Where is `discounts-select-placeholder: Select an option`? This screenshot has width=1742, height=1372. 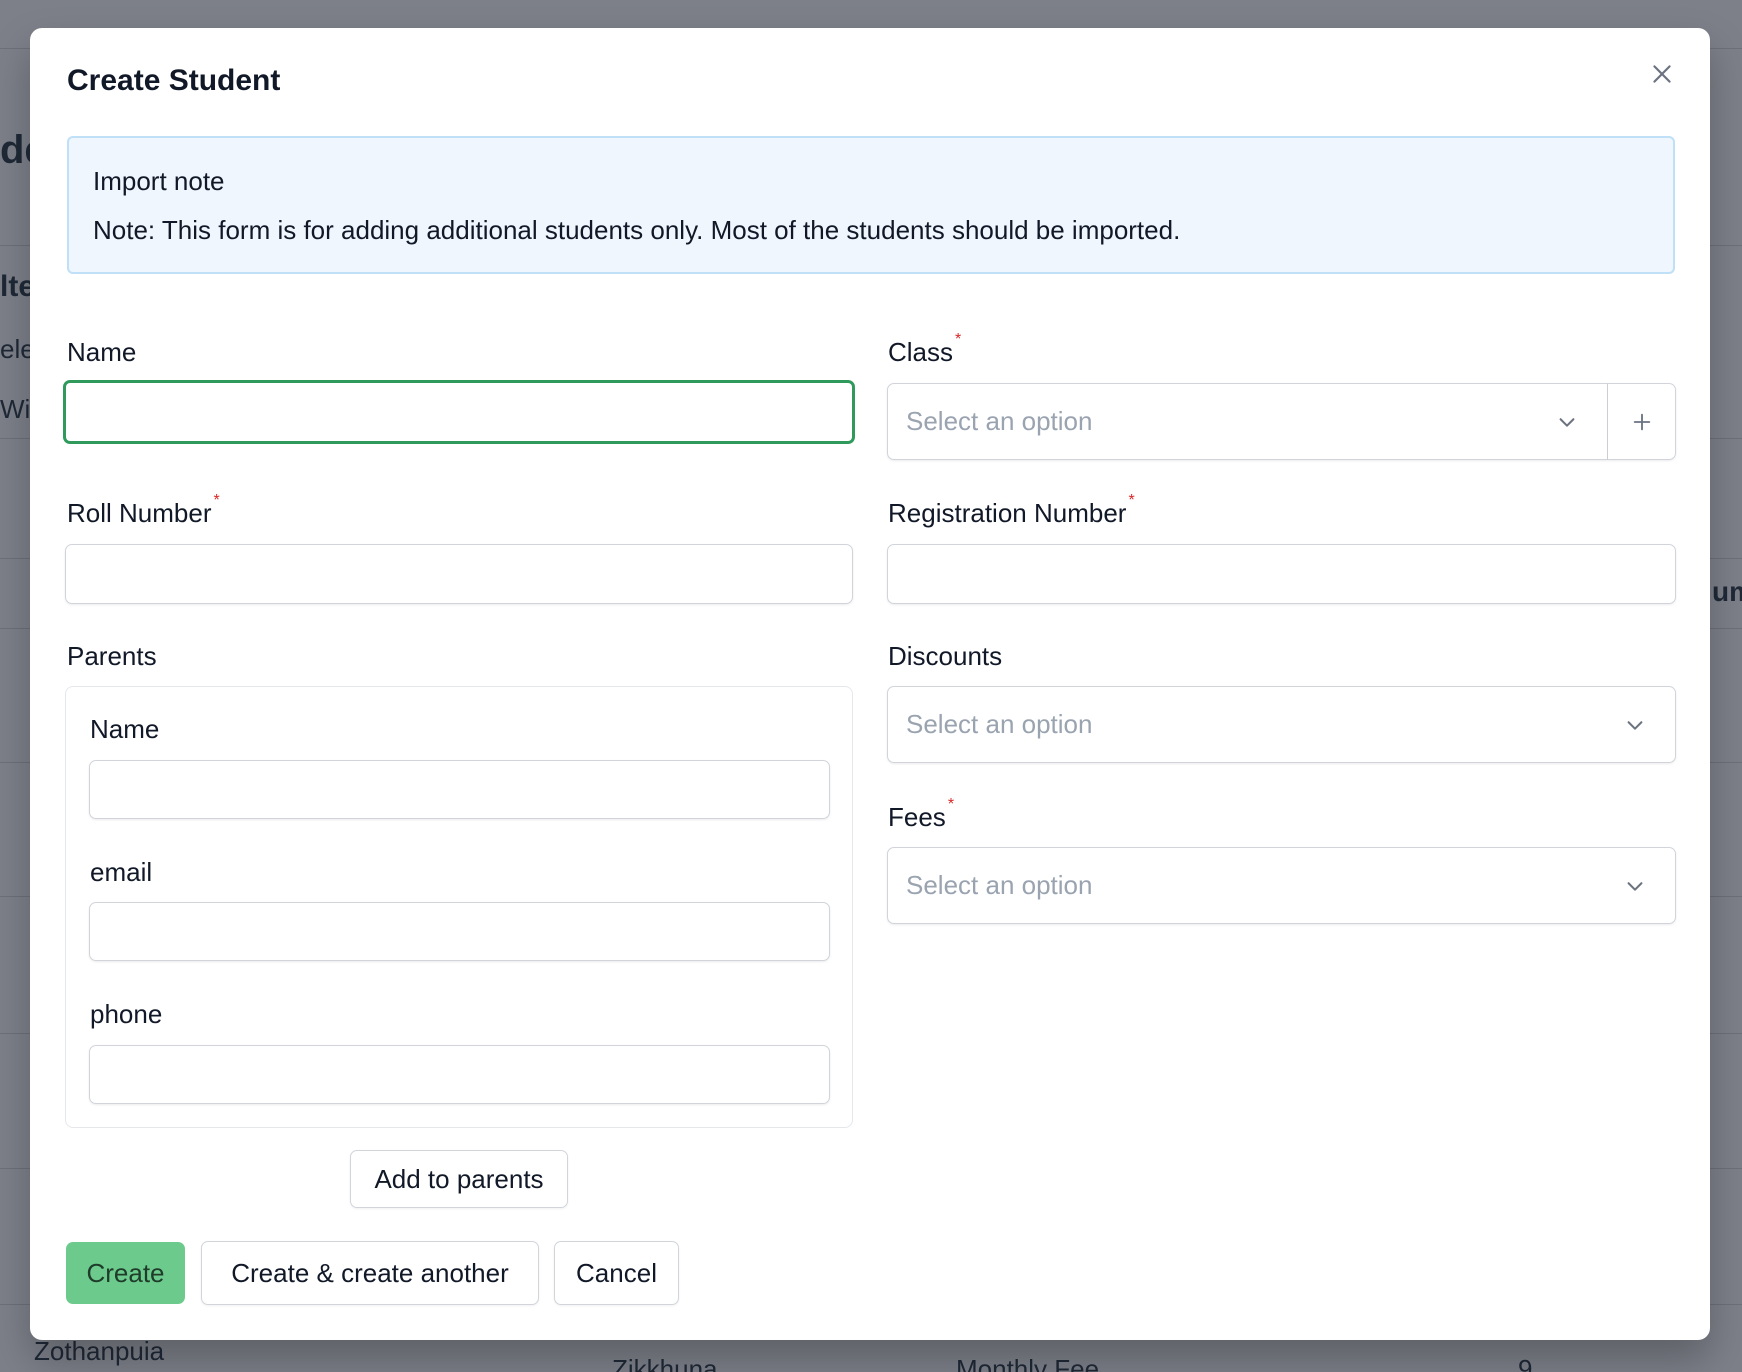
discounts-select-placeholder: Select an option is located at coordinates (999, 724).